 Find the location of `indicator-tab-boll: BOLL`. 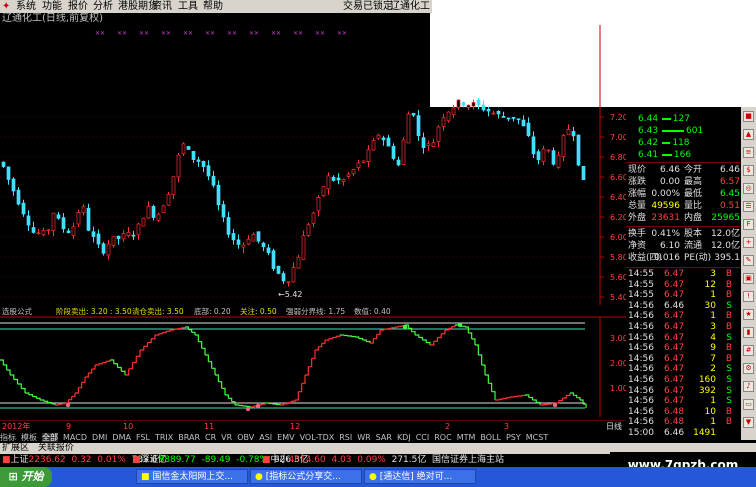

indicator-tab-boll: BOLL is located at coordinates (490, 437).